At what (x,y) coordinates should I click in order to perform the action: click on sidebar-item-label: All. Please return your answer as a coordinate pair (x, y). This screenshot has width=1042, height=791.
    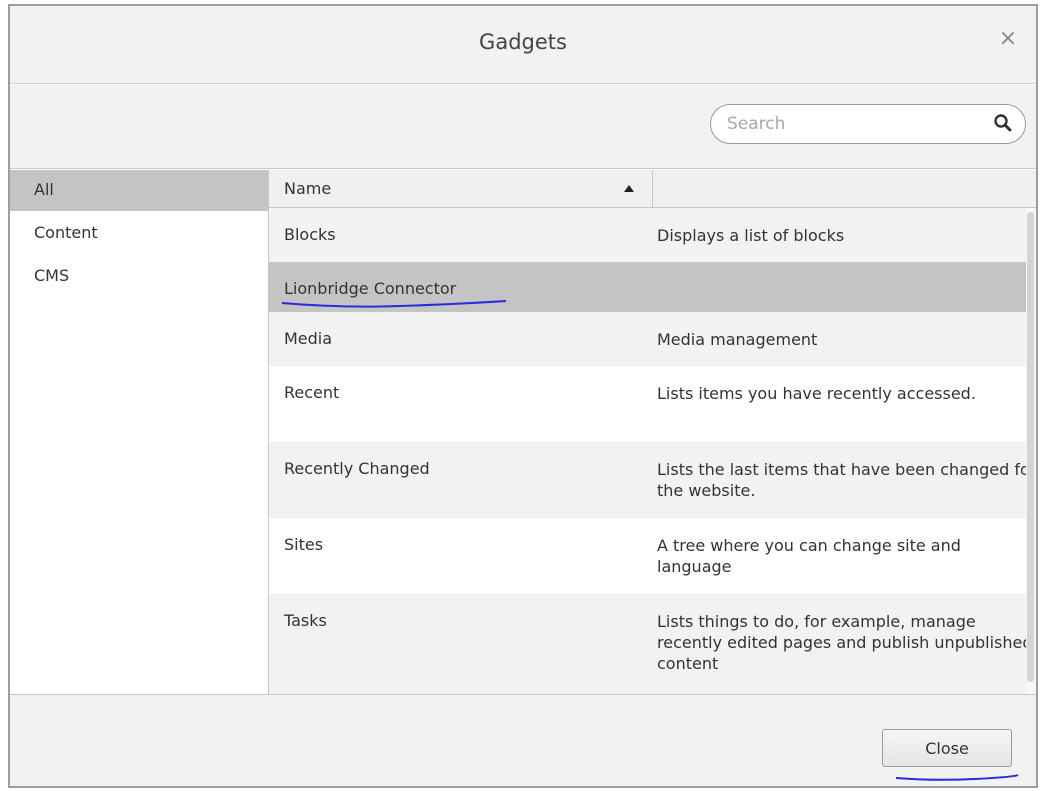
    Looking at the image, I should click on (44, 189).